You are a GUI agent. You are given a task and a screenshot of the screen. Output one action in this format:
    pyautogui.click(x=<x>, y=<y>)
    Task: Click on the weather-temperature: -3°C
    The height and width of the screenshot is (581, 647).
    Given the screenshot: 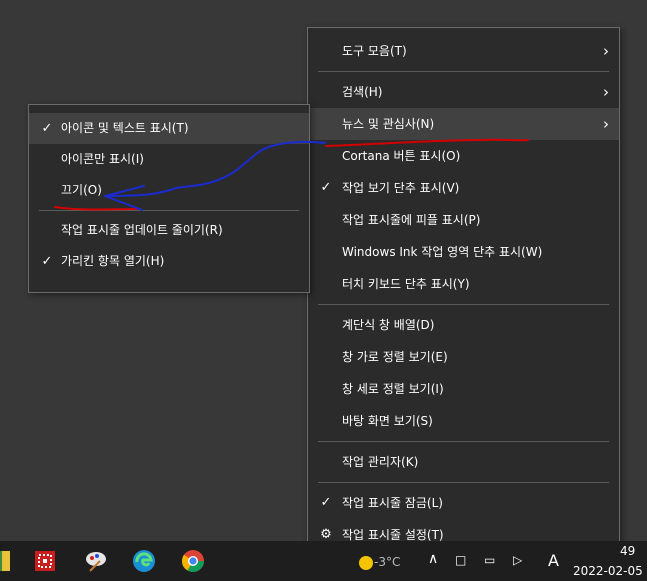 What is the action you would take?
    pyautogui.click(x=387, y=562)
    